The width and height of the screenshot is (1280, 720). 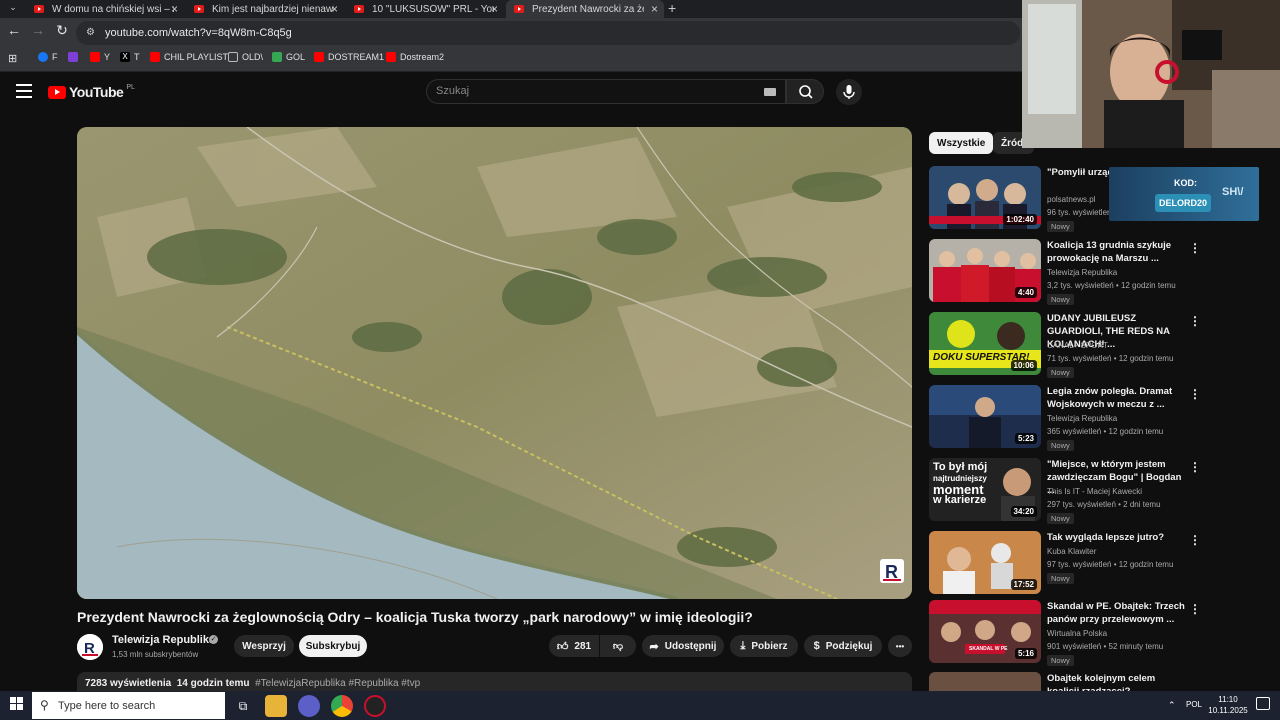 I want to click on bookmark-item: DOSTREAM1, so click(x=349, y=57).